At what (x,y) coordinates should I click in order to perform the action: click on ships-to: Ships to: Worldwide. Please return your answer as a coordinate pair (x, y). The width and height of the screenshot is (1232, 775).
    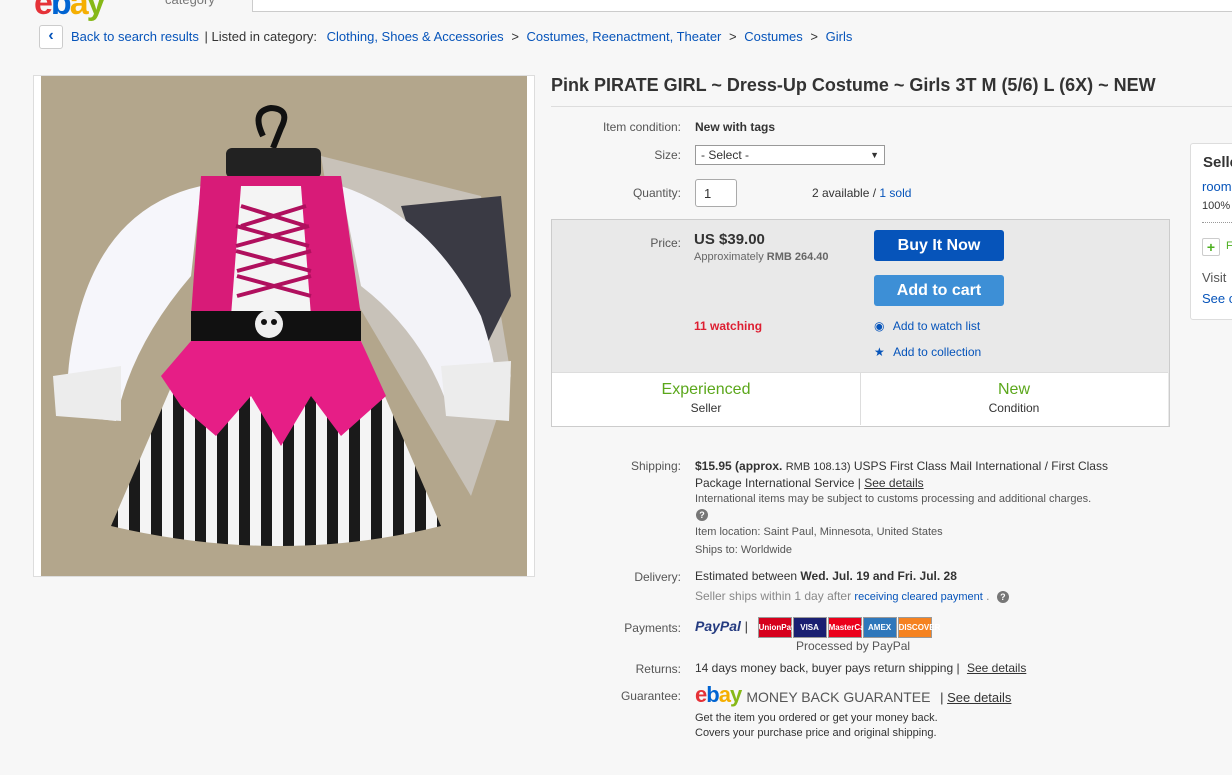
    Looking at the image, I should click on (744, 550).